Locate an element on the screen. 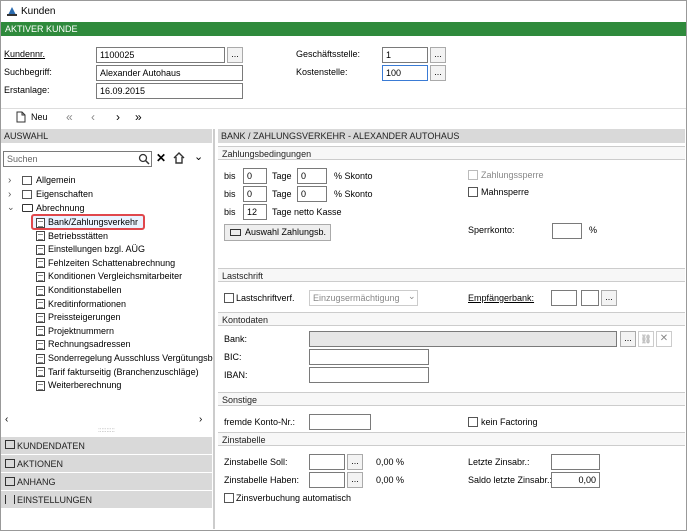 The image size is (687, 531). nav-aktionen: AKTIONEN is located at coordinates (106, 463).